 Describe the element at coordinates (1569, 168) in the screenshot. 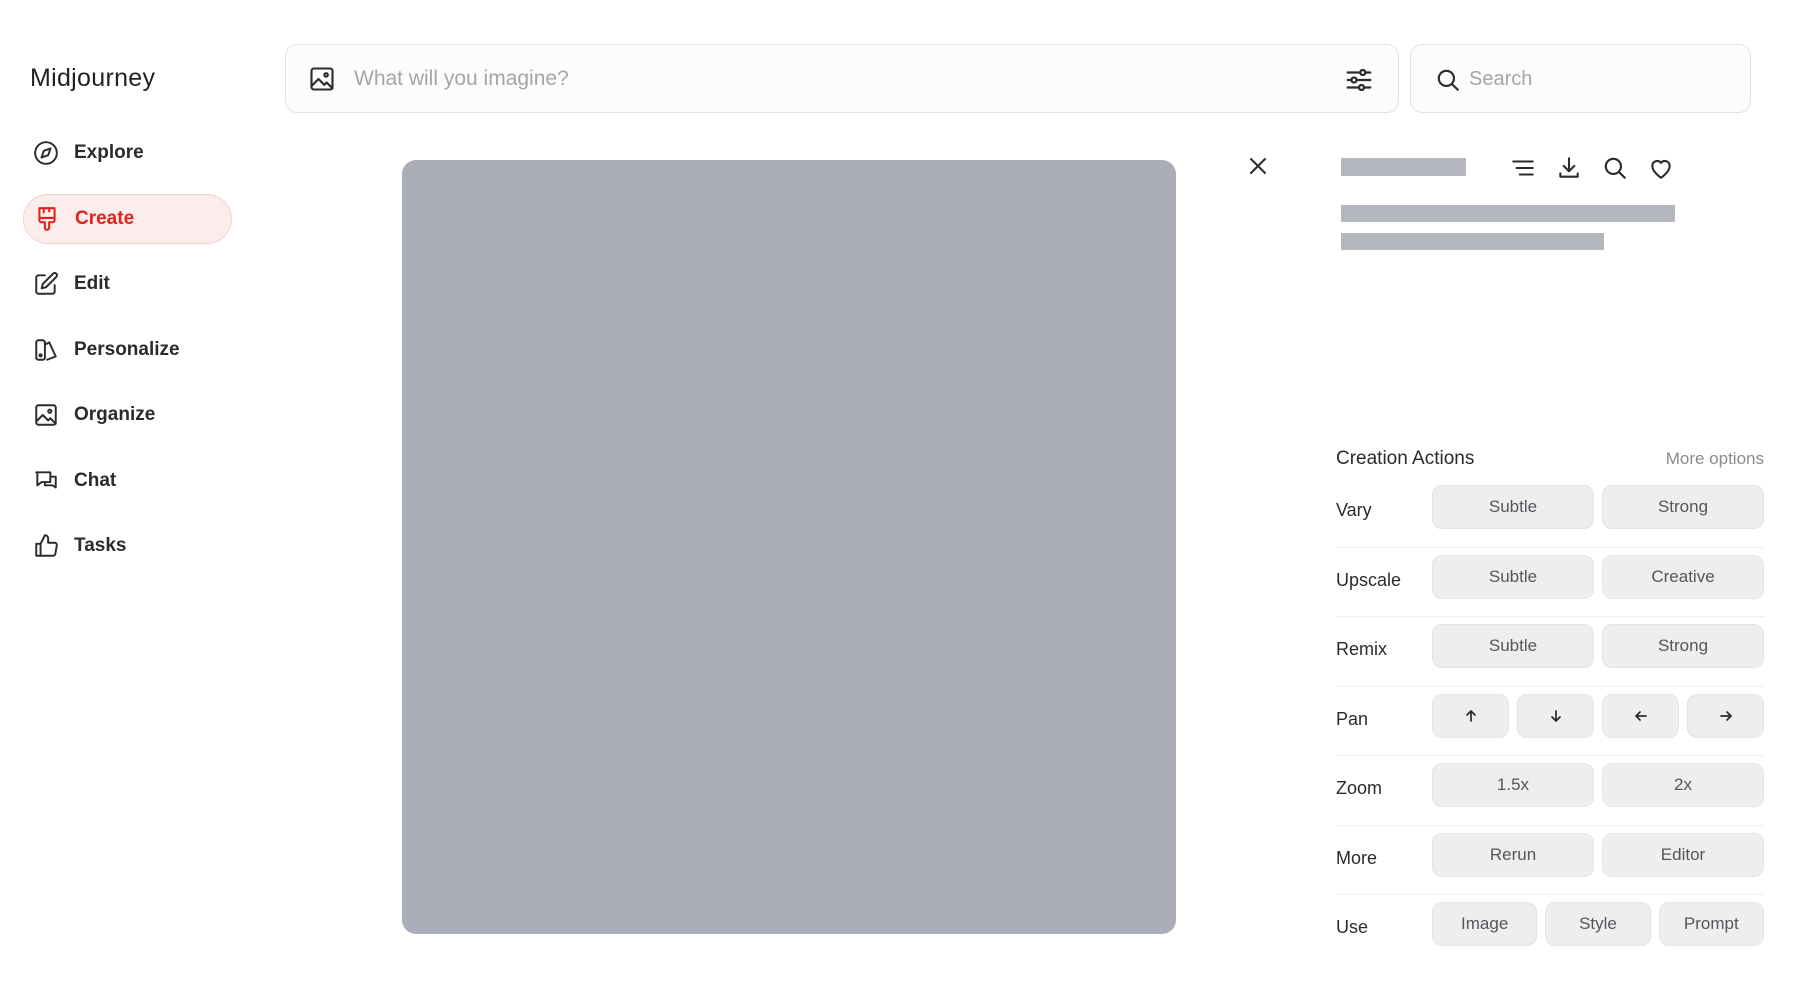

I see `download-icon` at that location.